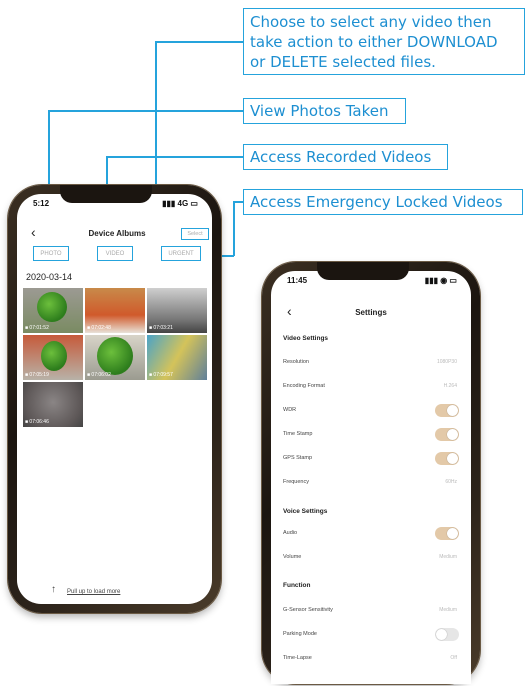  Describe the element at coordinates (181, 253) in the screenshot. I see `tab-urgent: URGENT` at that location.